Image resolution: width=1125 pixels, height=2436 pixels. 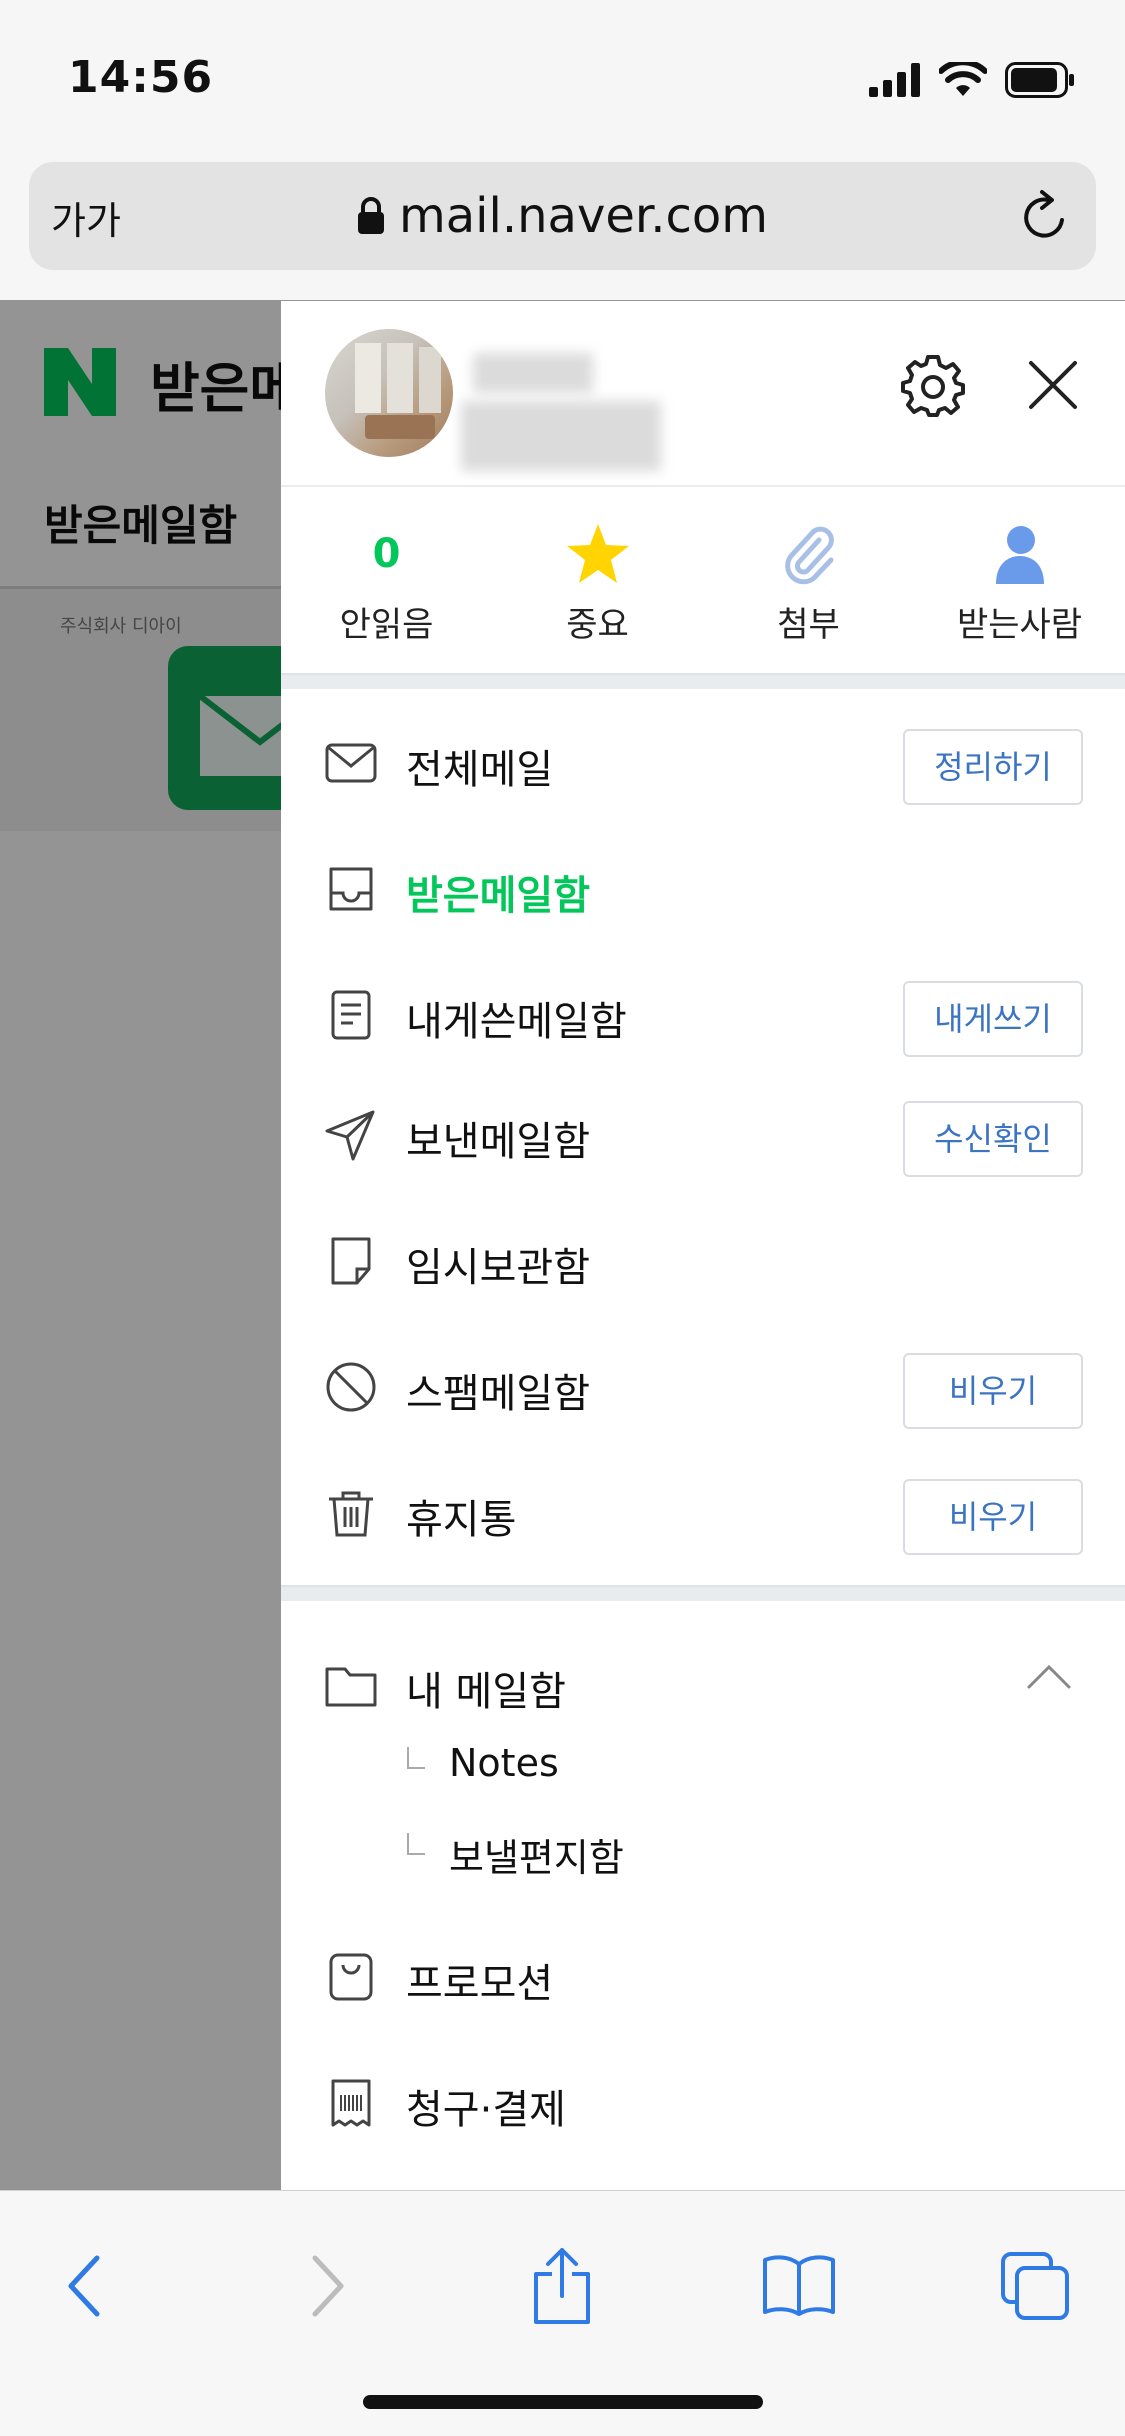 What do you see at coordinates (351, 1387) in the screenshot?
I see `block-icon` at bounding box center [351, 1387].